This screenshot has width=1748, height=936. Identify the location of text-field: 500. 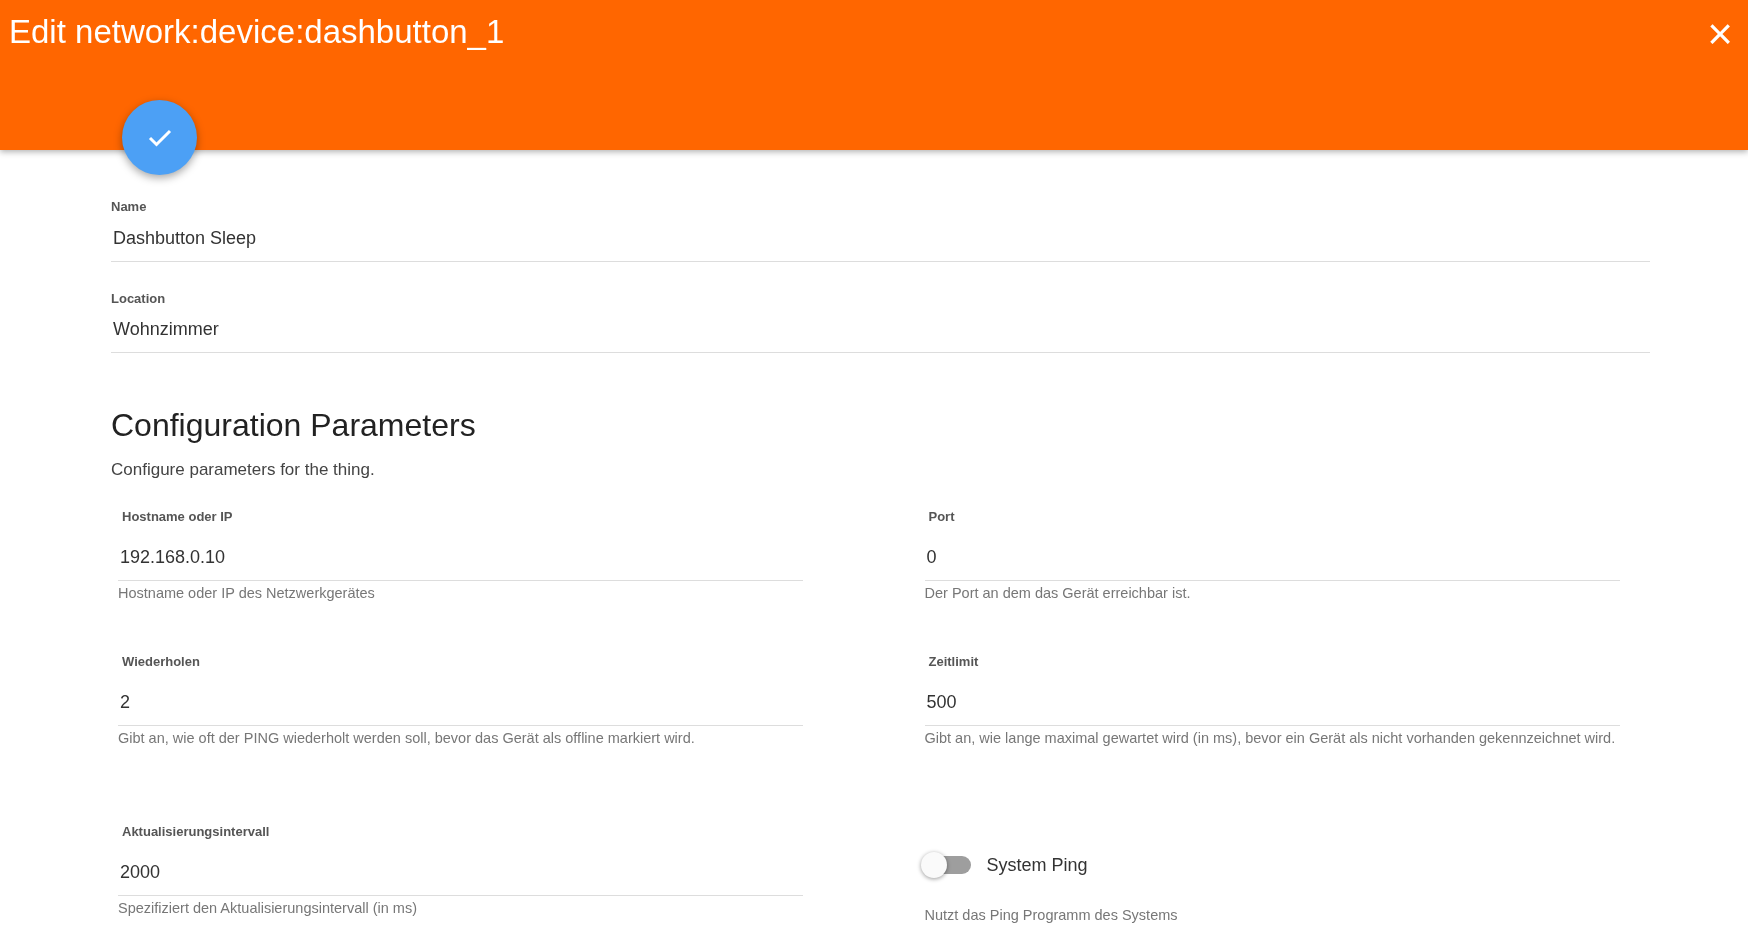
(1272, 703).